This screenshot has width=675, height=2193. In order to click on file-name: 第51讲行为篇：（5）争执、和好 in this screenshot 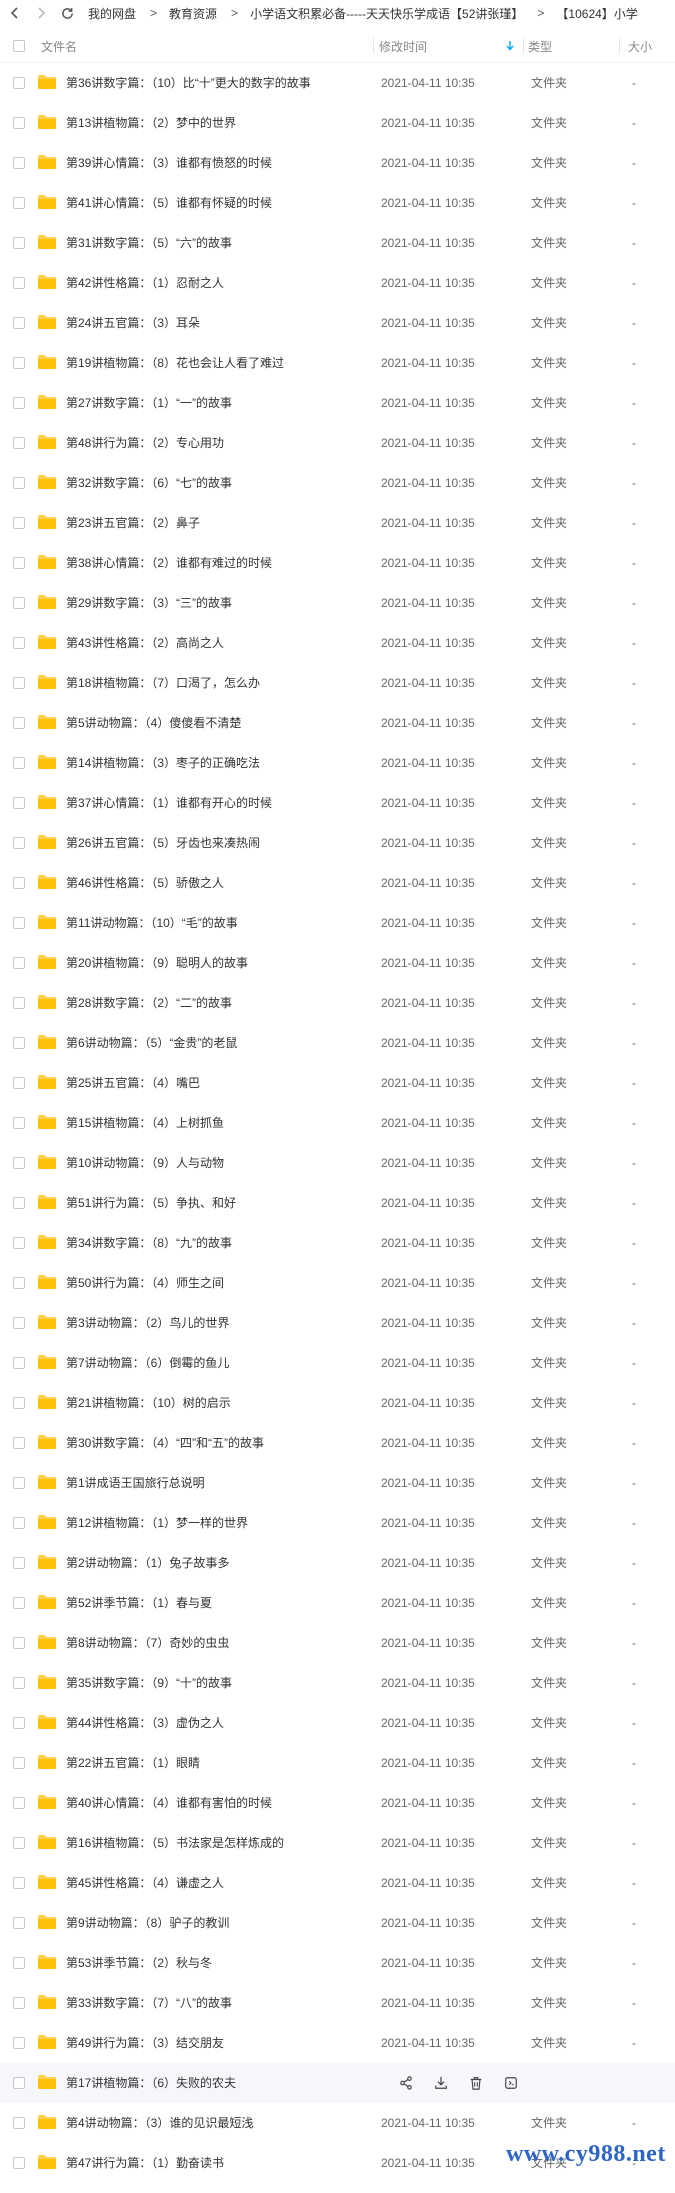, I will do `click(151, 1203)`.